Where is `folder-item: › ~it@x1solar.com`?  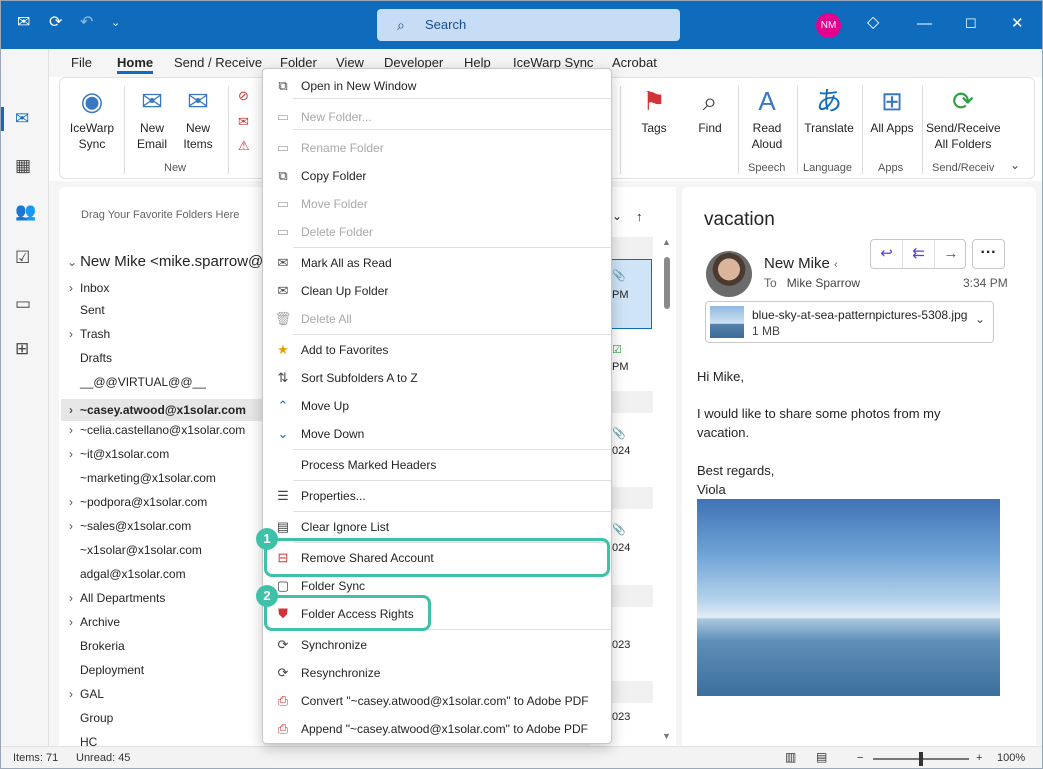 folder-item: › ~it@x1solar.com is located at coordinates (119, 454).